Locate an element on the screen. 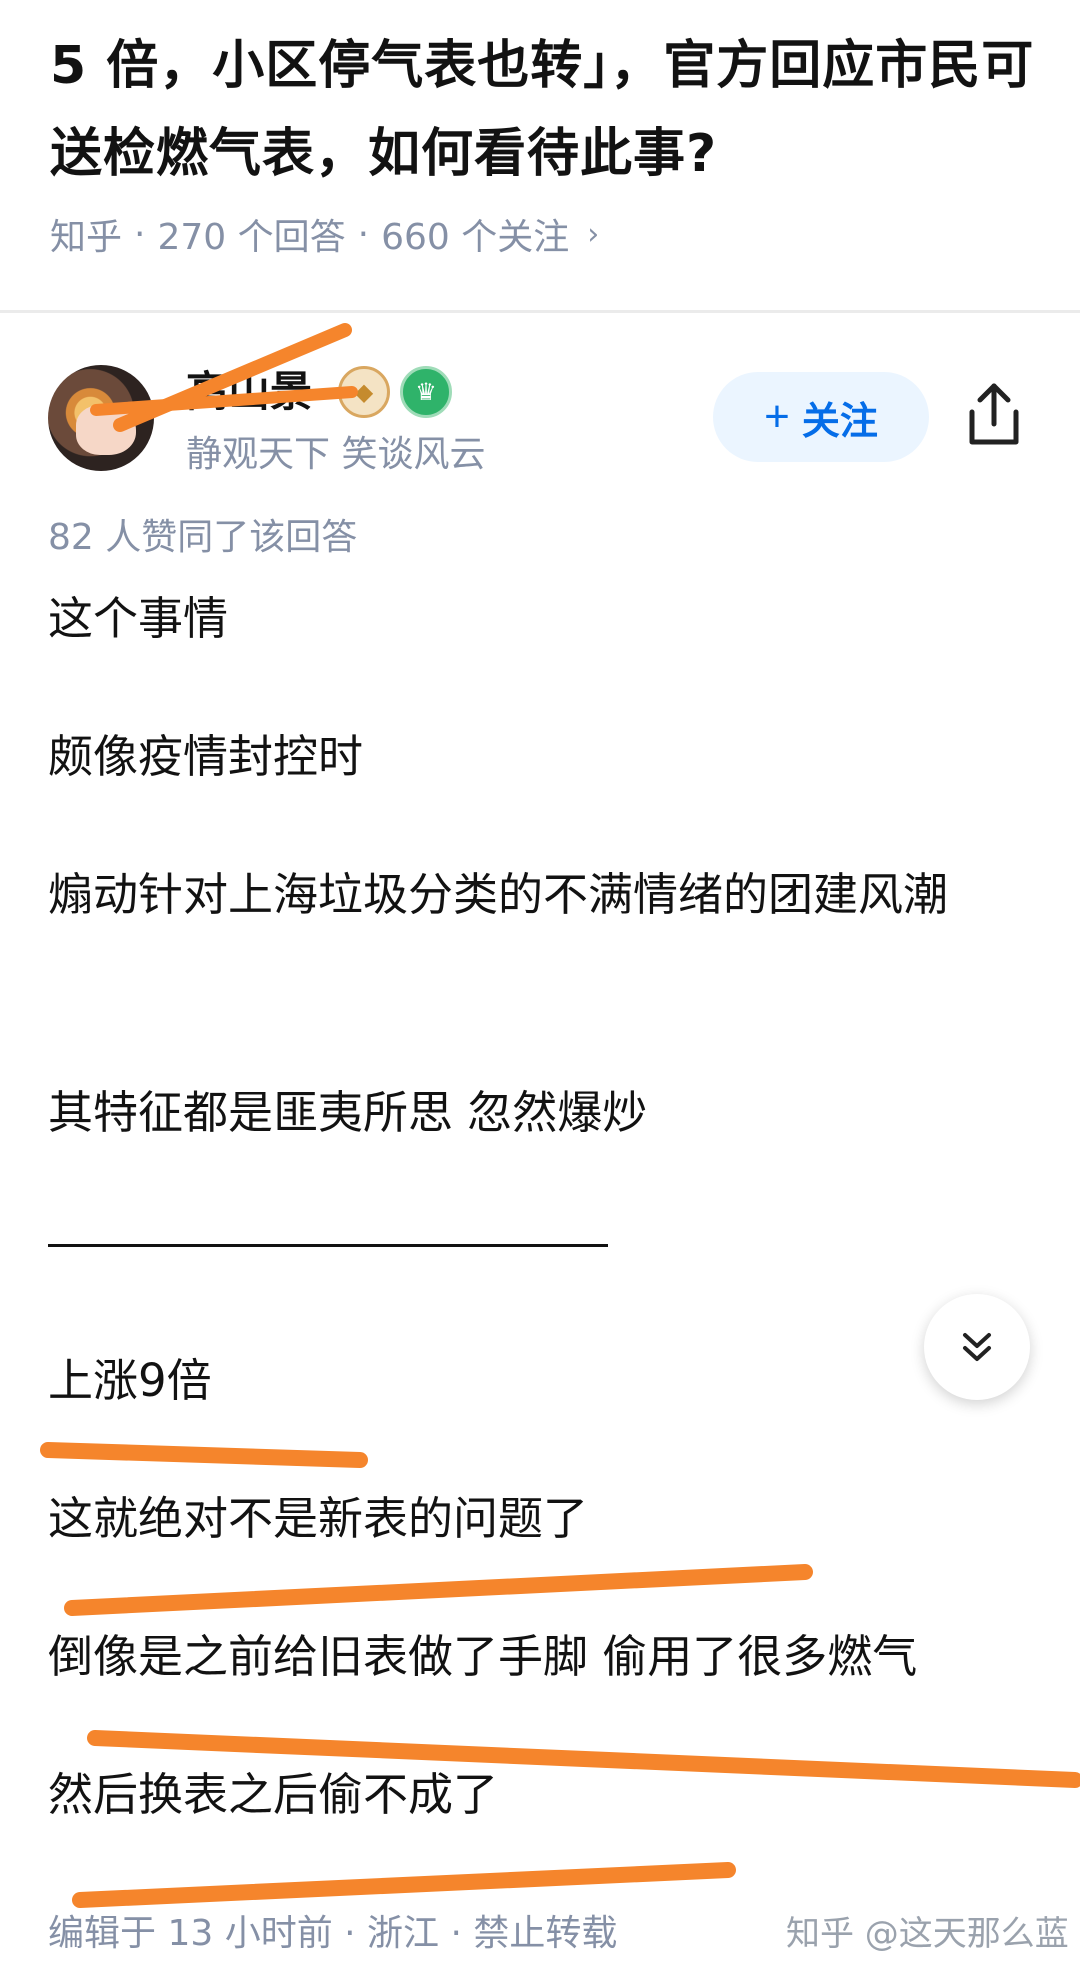 The image size is (1080, 1973). horizontal-rule is located at coordinates (328, 1245).